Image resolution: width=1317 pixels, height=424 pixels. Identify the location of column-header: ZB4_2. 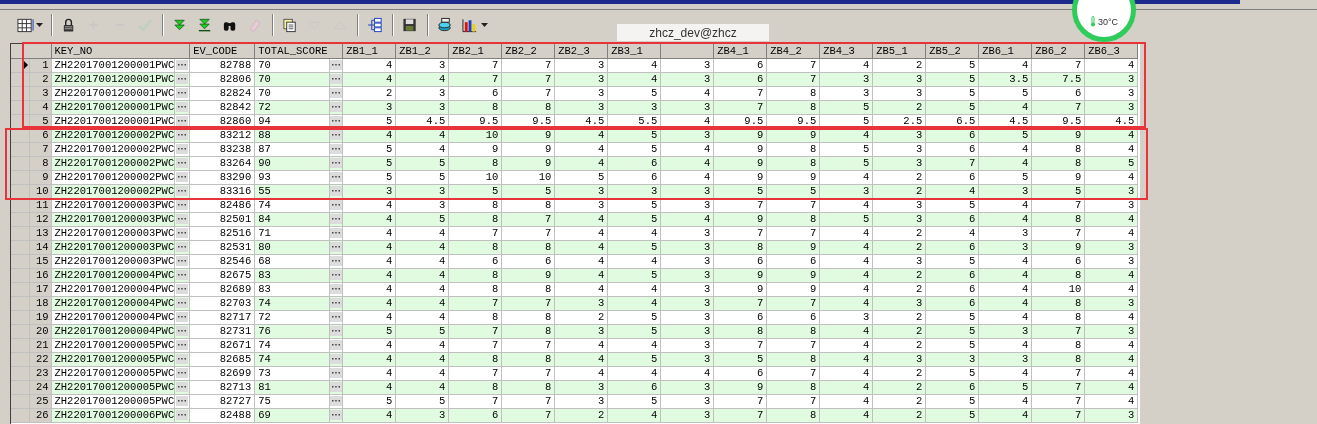
(793, 51).